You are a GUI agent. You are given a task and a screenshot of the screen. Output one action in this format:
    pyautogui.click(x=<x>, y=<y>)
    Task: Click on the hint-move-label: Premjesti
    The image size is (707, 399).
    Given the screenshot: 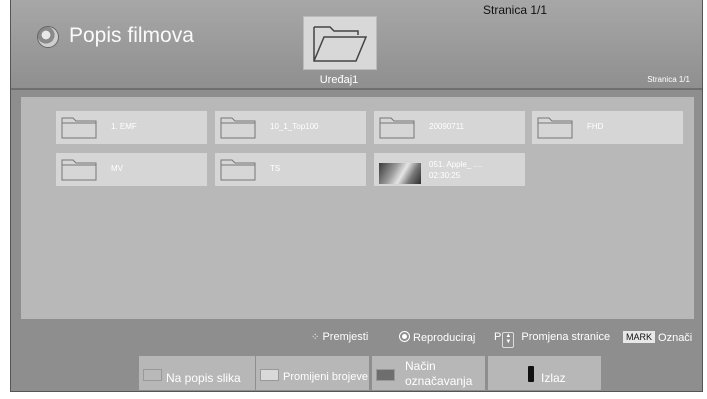 What is the action you would take?
    pyautogui.click(x=345, y=337)
    